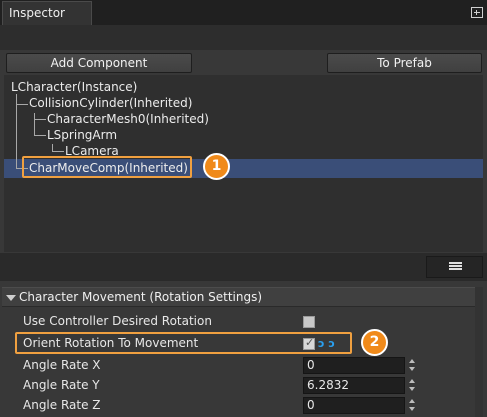 This screenshot has width=487, height=417. Describe the element at coordinates (477, 12) in the screenshot. I see `pin-icon` at that location.